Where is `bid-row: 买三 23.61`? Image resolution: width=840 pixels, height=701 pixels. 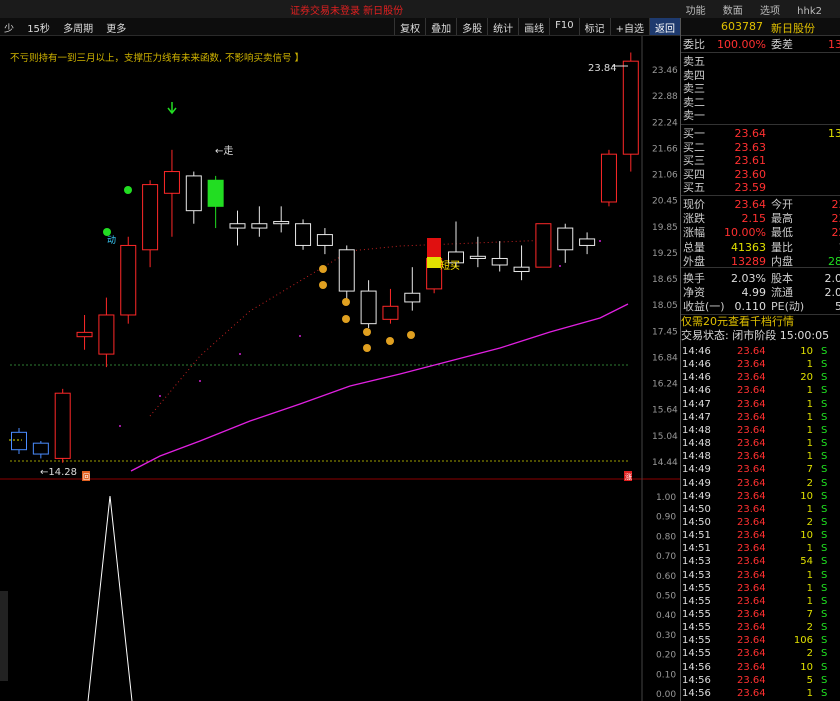
bid-row: 买三 23.61 is located at coordinates (760, 160).